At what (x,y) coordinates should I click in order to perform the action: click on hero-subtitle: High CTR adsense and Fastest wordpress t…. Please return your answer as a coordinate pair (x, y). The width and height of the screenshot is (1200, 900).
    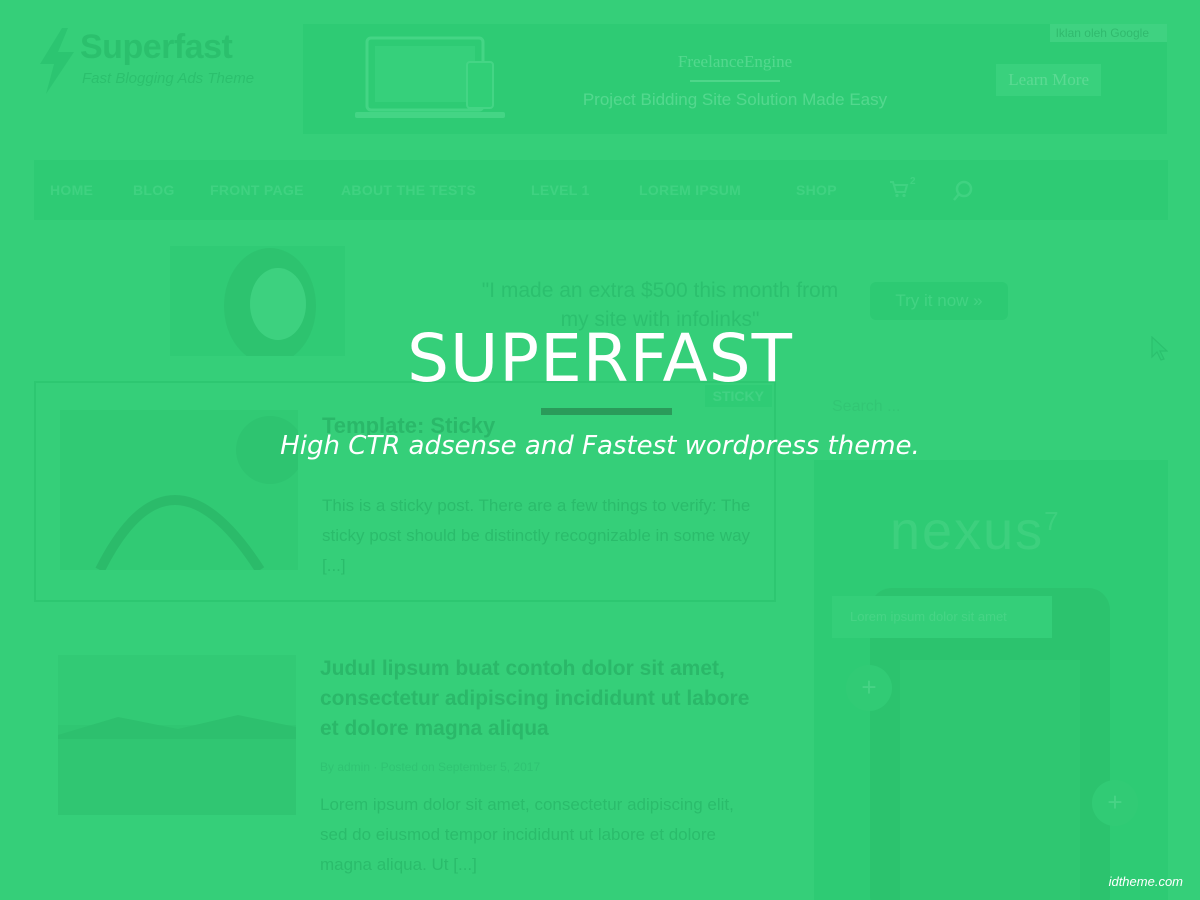
    Looking at the image, I should click on (600, 446).